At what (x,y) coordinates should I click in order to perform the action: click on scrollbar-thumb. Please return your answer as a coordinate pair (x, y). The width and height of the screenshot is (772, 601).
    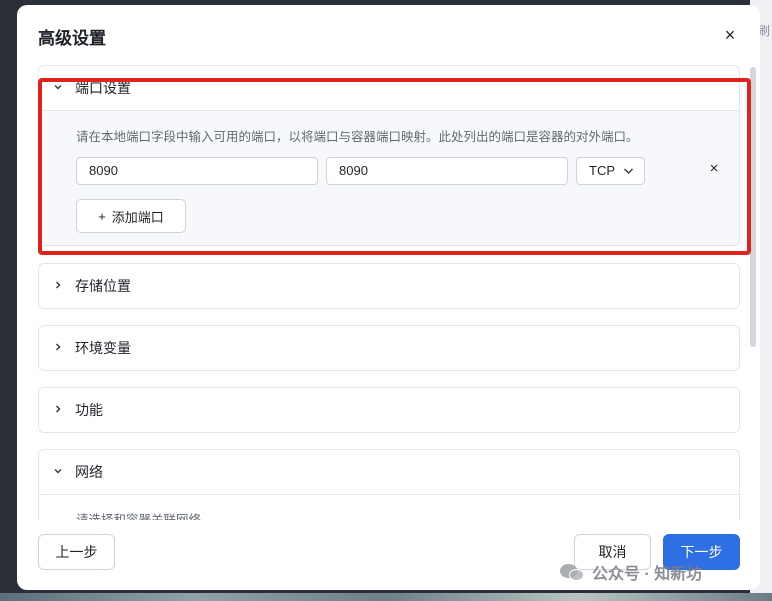
    Looking at the image, I should click on (753, 207).